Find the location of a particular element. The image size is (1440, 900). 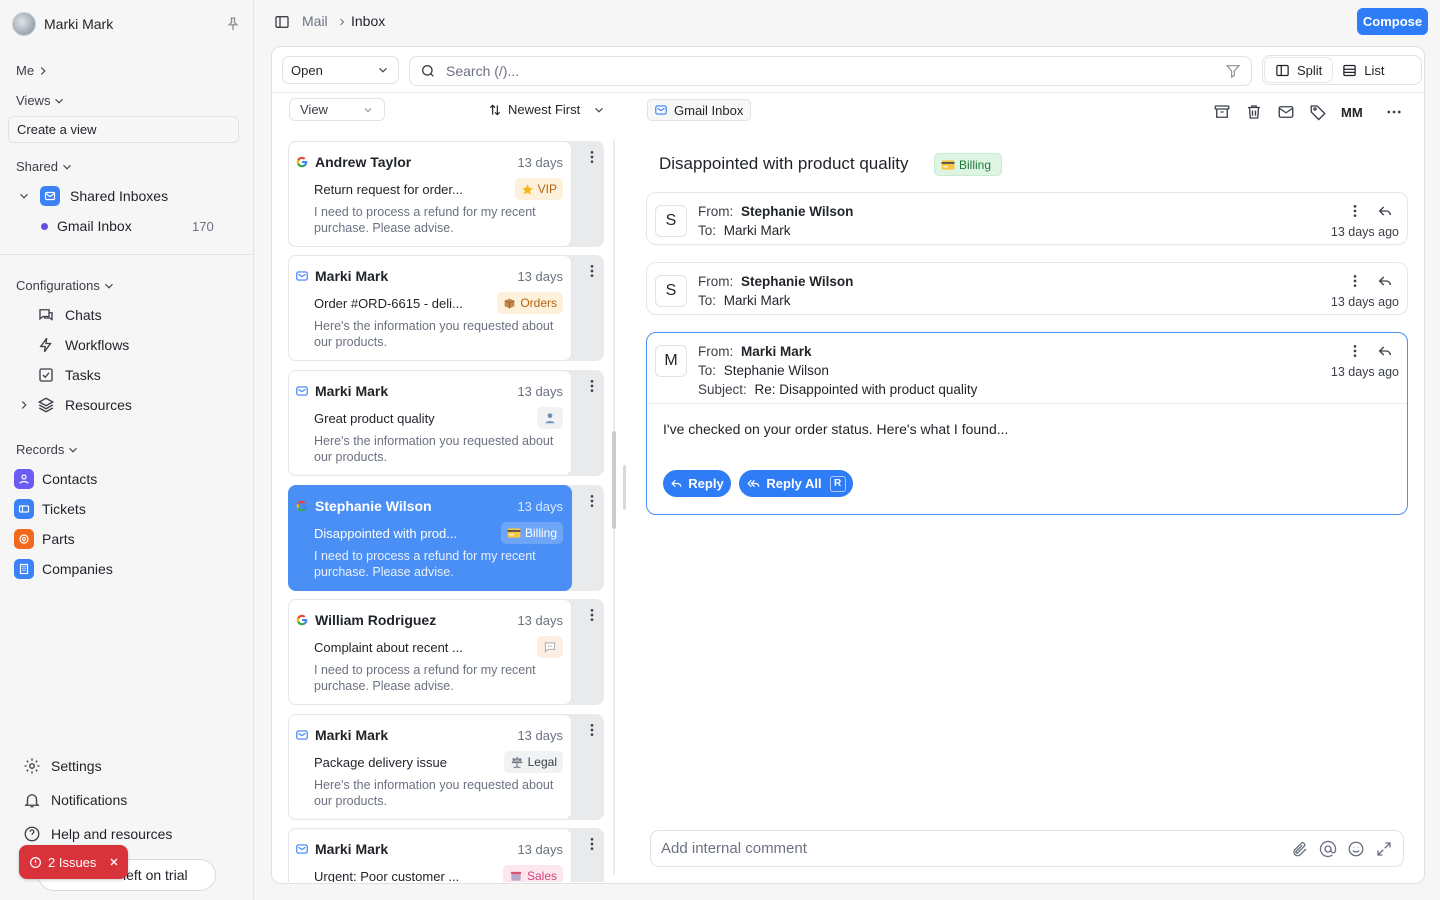

archive-icon is located at coordinates (1222, 112).